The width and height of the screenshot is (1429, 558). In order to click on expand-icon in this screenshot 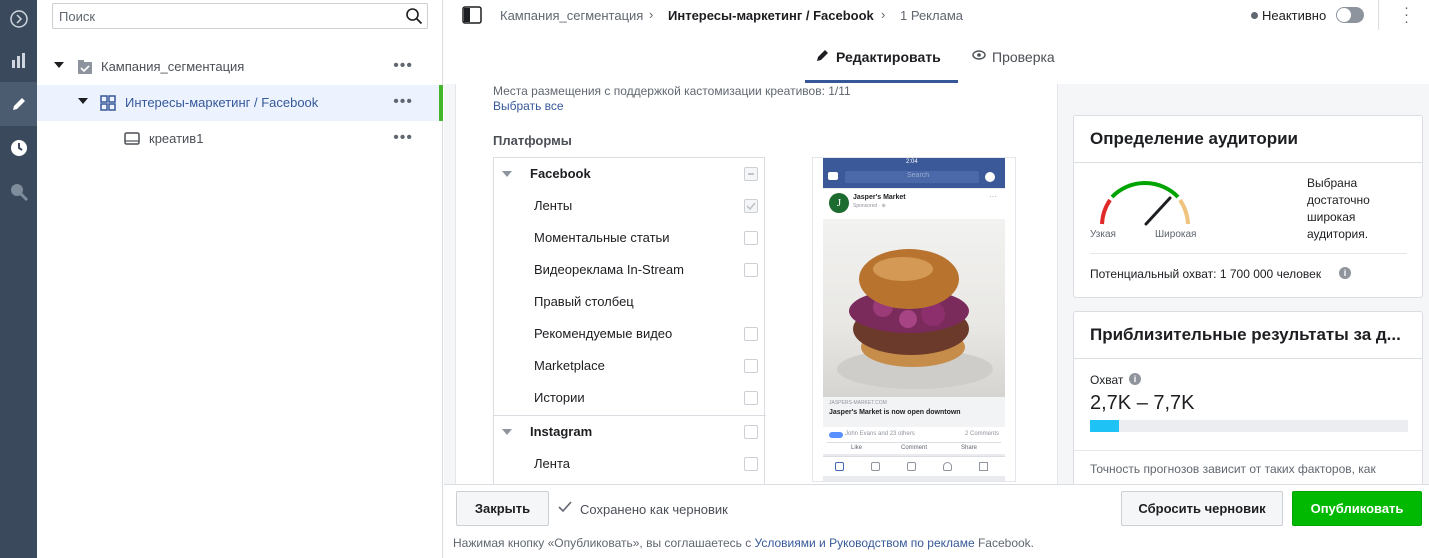, I will do `click(18, 19)`.